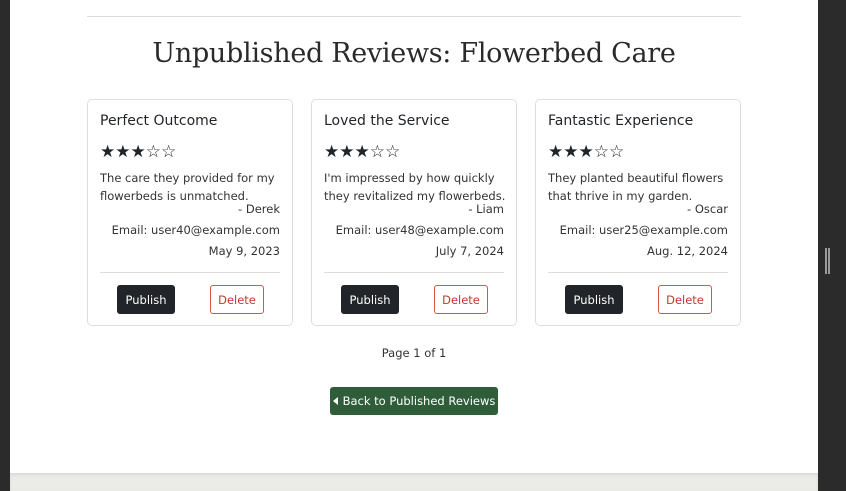  What do you see at coordinates (387, 121) in the screenshot?
I see `review-title: Loved the Service` at bounding box center [387, 121].